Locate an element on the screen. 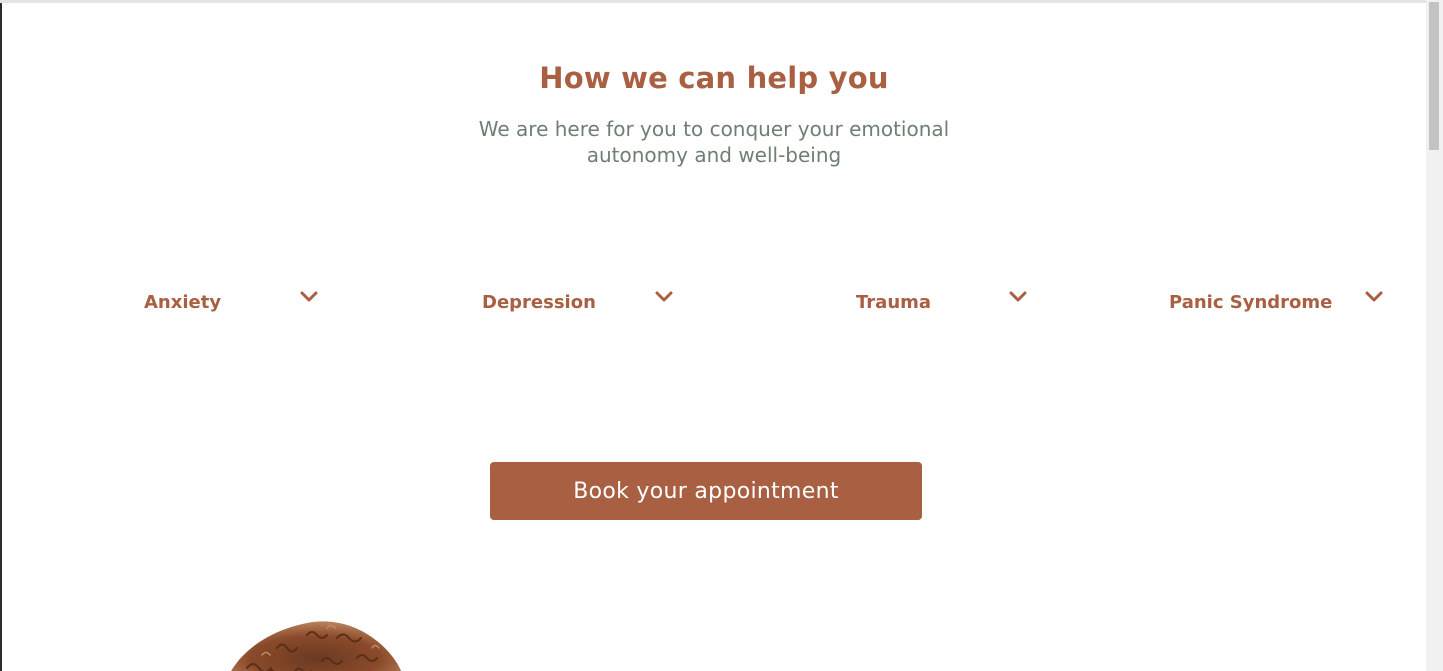 This screenshot has width=1443, height=671. topic-depression: Depression is located at coordinates (582, 302).